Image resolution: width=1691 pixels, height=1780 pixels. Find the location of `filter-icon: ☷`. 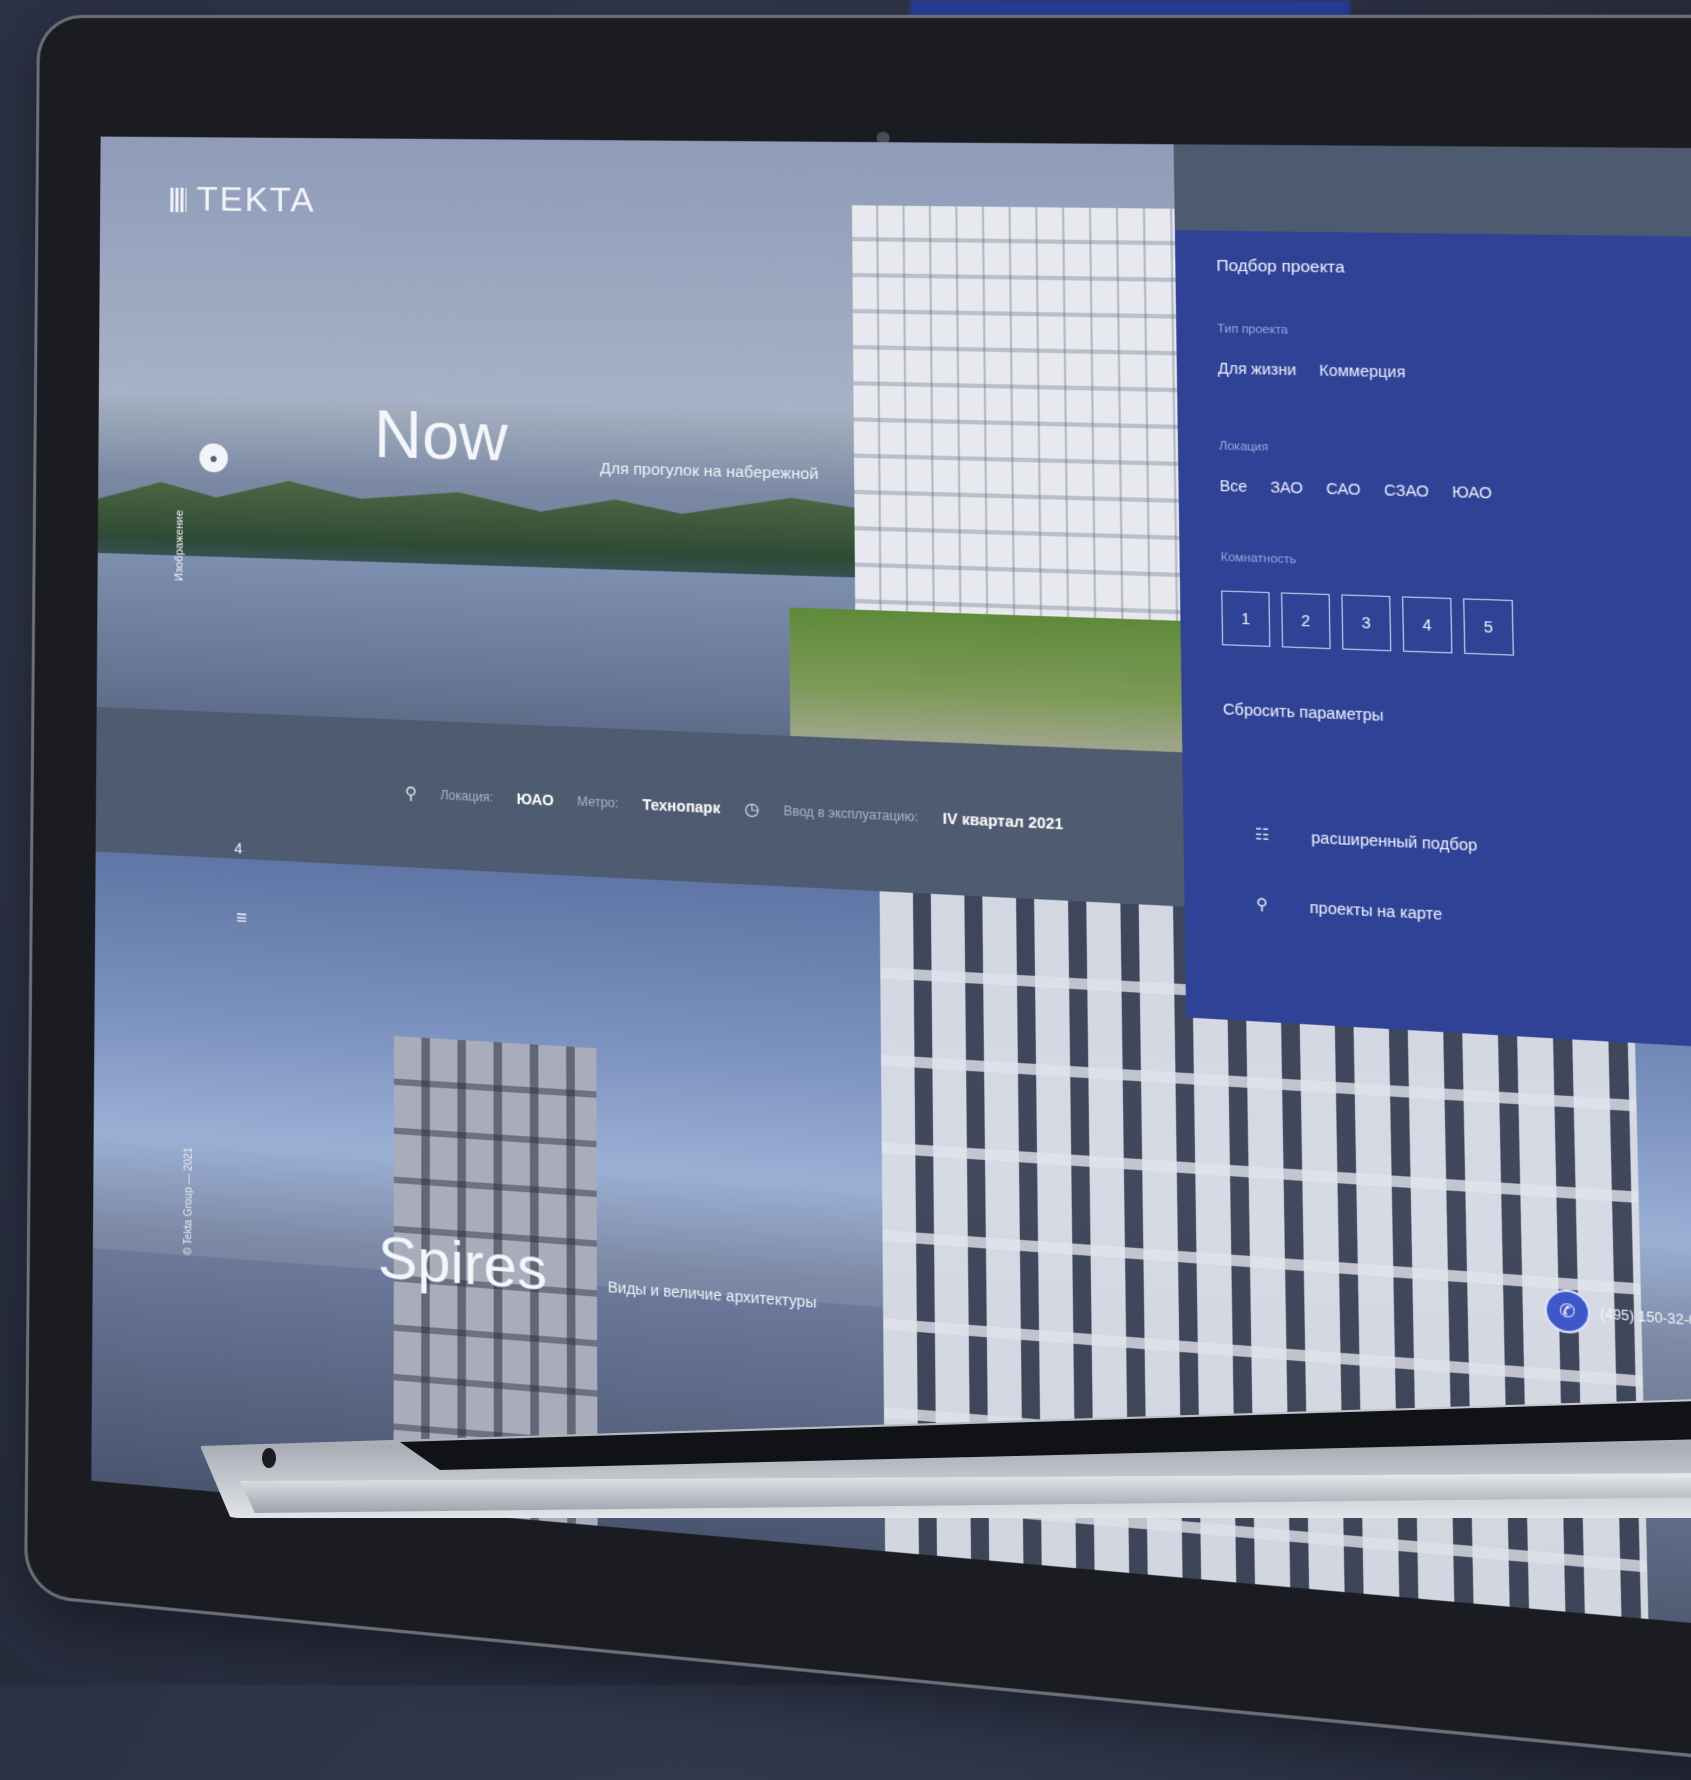

filter-icon: ☷ is located at coordinates (1262, 834).